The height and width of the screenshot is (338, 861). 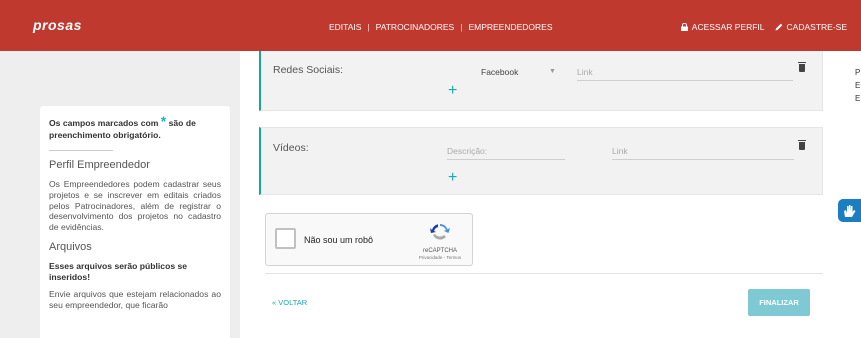 I want to click on social-networks-block: Redes Sociais: Facebook ▼ Link +, so click(x=541, y=81).